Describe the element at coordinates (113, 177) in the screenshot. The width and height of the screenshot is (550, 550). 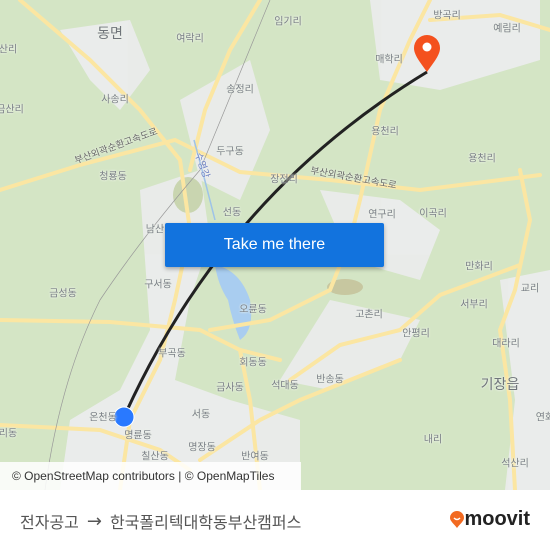
I see `map-label: 청룡동` at that location.